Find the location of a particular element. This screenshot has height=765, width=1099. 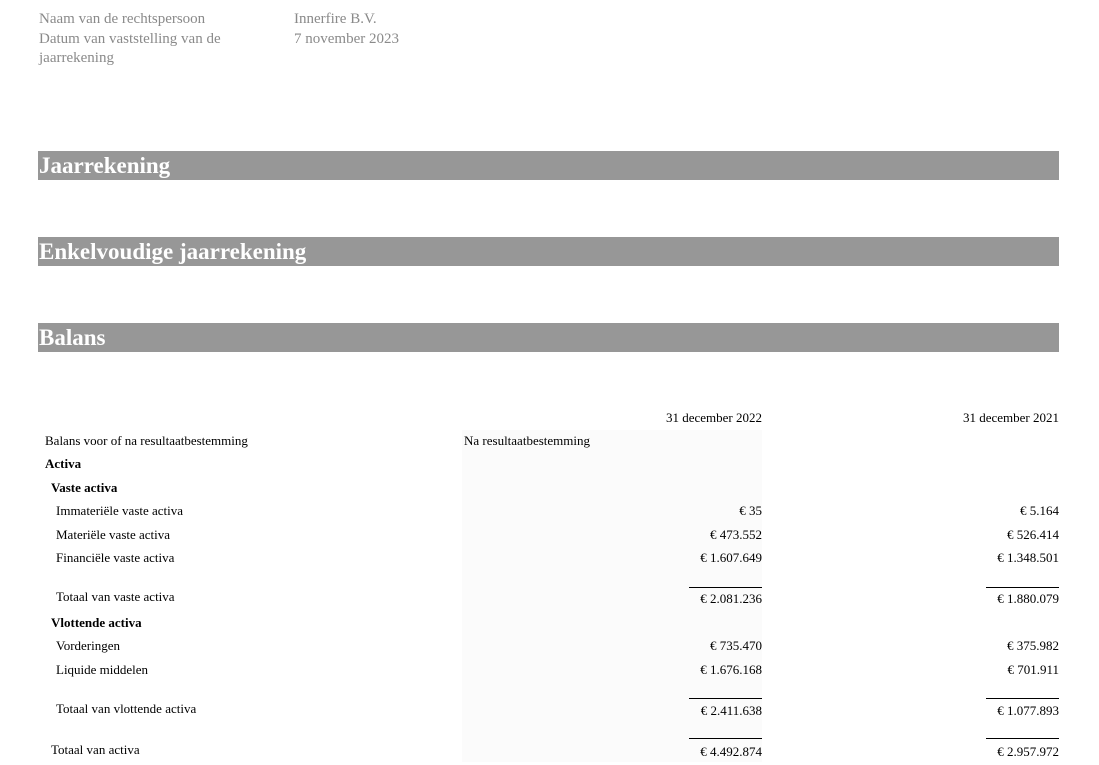

meta-value: 7 november 2023 is located at coordinates (346, 38).